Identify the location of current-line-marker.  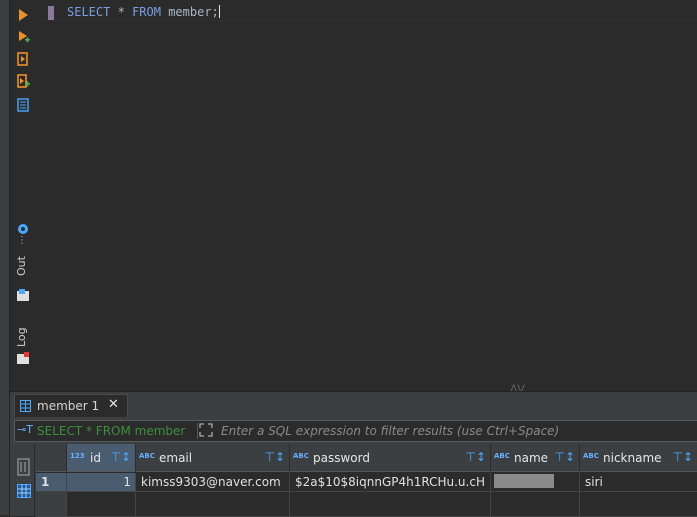
(51, 13).